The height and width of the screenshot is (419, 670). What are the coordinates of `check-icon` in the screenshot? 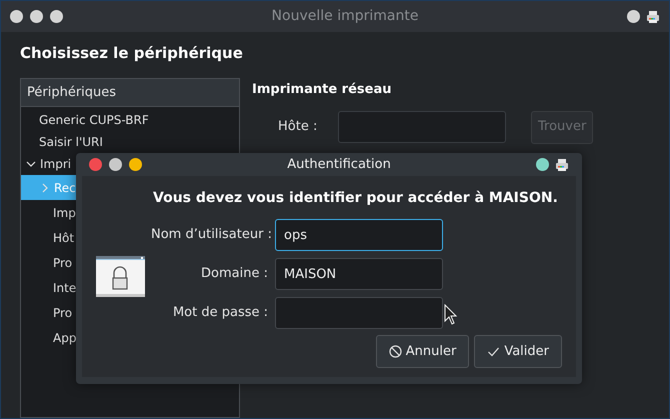 It's located at (493, 351).